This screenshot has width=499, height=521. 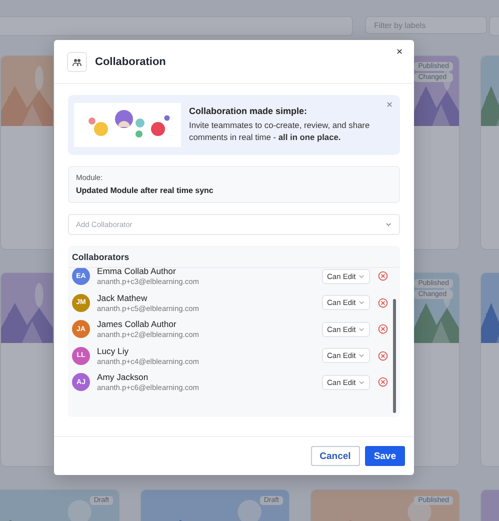 What do you see at coordinates (234, 257) in the screenshot?
I see `panel-heading: Collaborators` at bounding box center [234, 257].